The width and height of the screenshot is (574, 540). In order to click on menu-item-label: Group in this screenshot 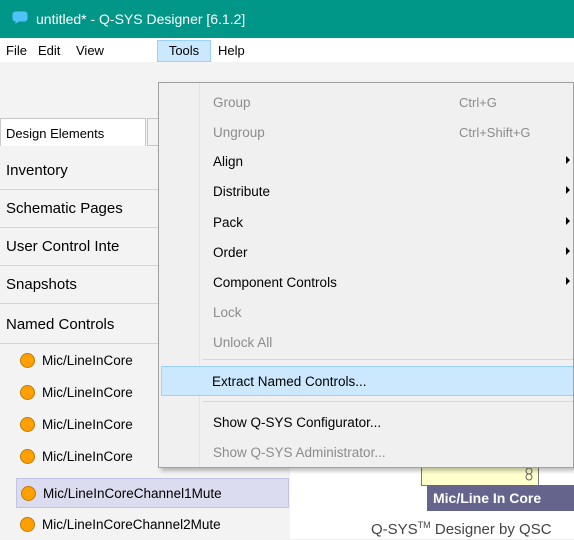, I will do `click(232, 102)`.